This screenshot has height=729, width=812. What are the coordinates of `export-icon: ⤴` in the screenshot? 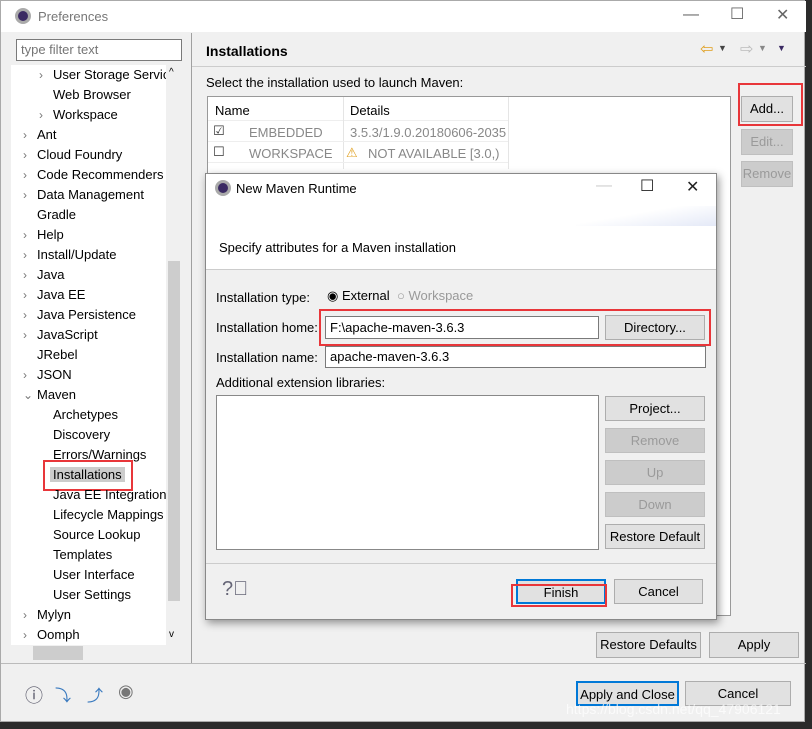 It's located at (95, 694).